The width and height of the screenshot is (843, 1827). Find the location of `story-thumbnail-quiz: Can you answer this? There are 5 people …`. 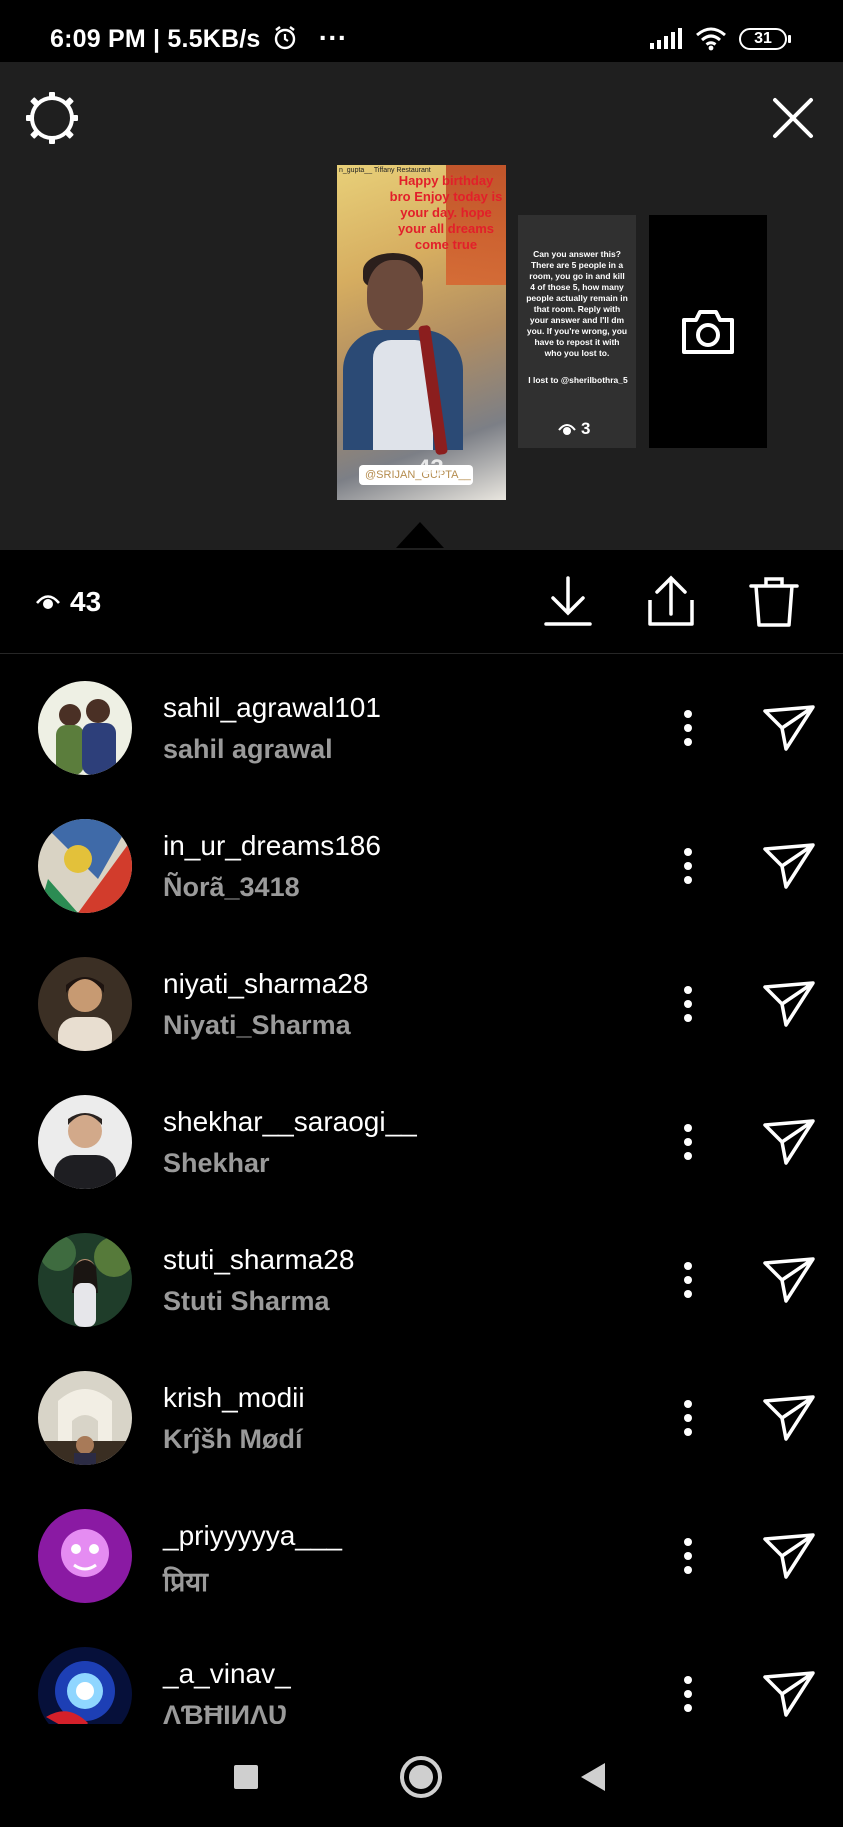

story-thumbnail-quiz: Can you answer this? There are 5 people … is located at coordinates (577, 331).